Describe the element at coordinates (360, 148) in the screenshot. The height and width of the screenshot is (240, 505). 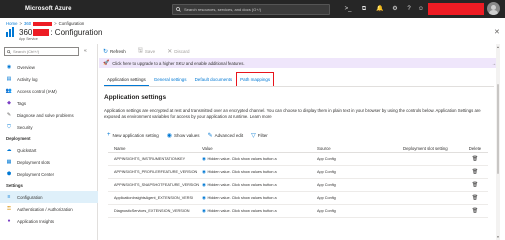
I see `column-header-source: Source` at that location.